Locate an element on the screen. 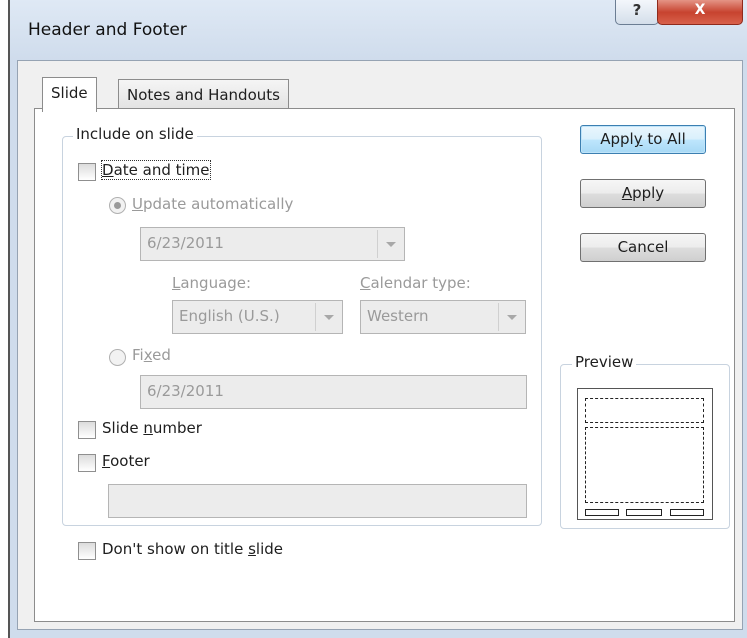 The height and width of the screenshot is (638, 747). fixed-radio is located at coordinates (117, 357).